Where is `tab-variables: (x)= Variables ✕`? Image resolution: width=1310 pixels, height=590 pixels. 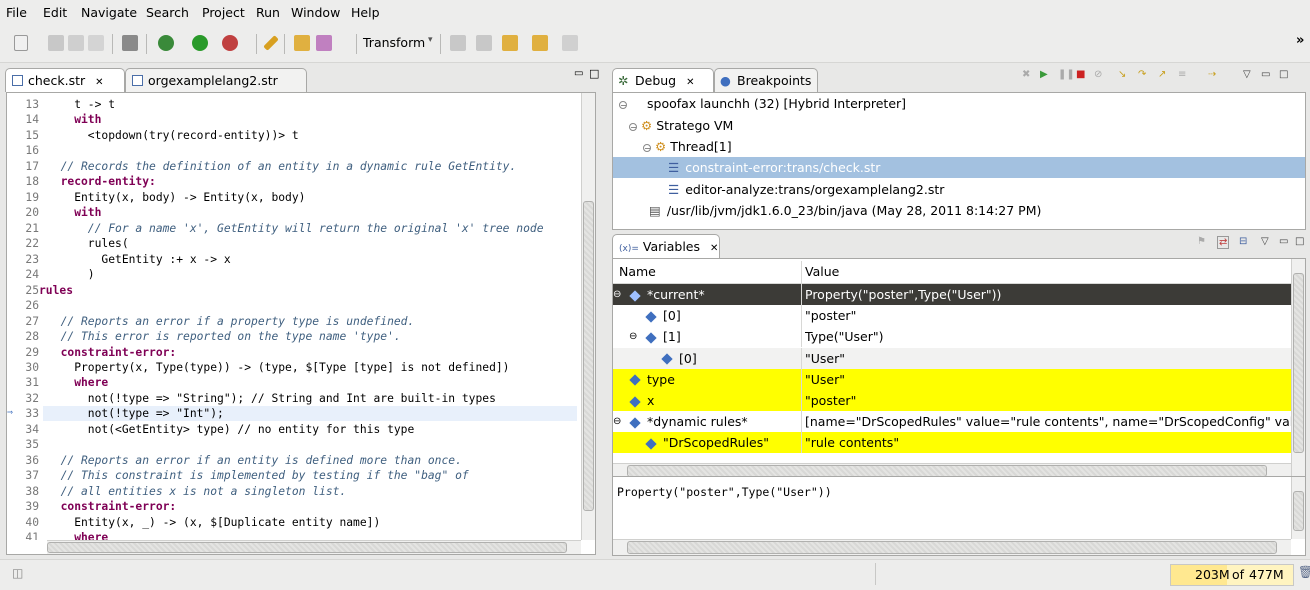
tab-variables: (x)= Variables ✕ is located at coordinates (666, 246).